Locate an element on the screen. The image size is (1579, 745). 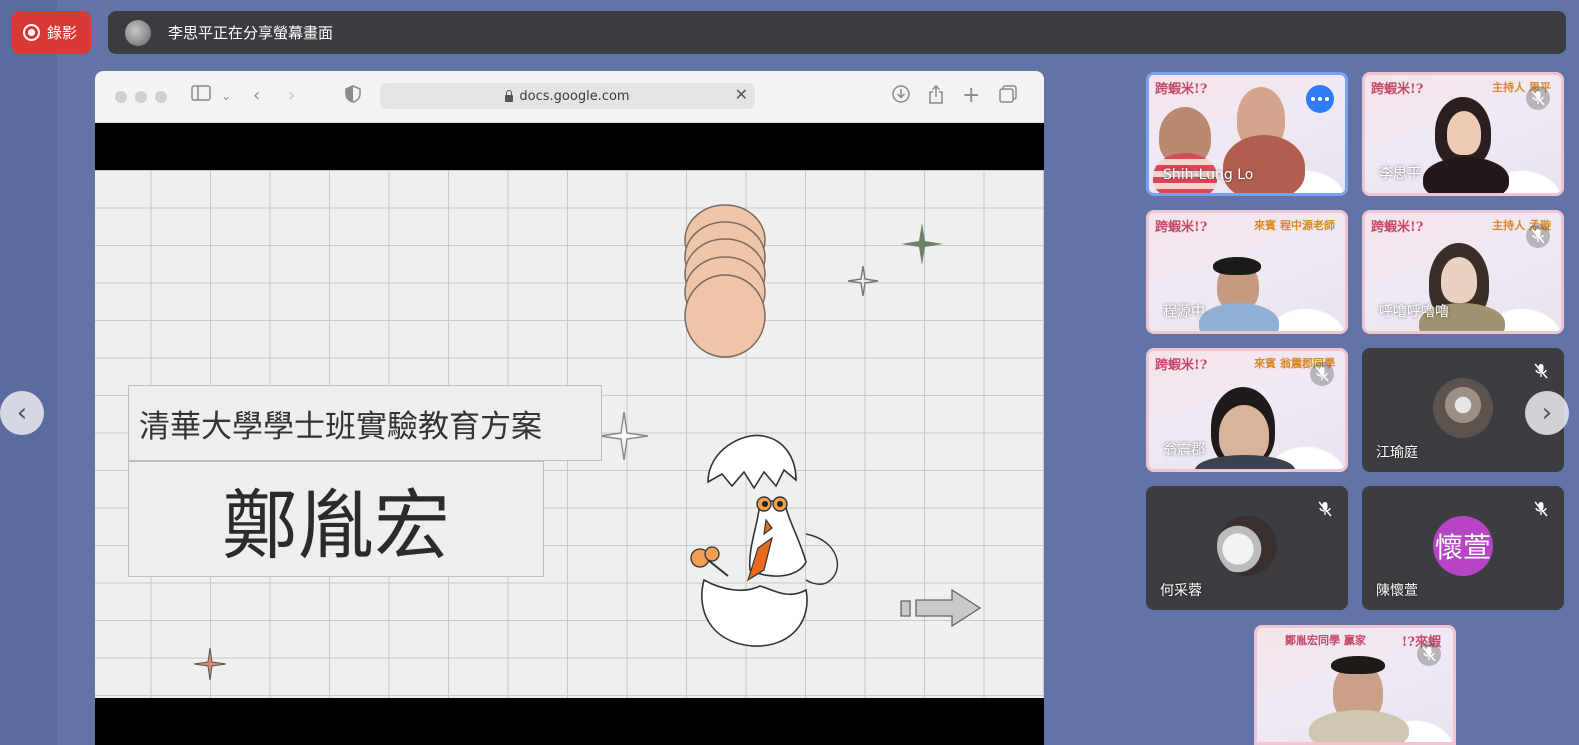
participant-tile: 跨蝦米!? 來賓 程中源老師 程源中 is located at coordinates (1247, 272).